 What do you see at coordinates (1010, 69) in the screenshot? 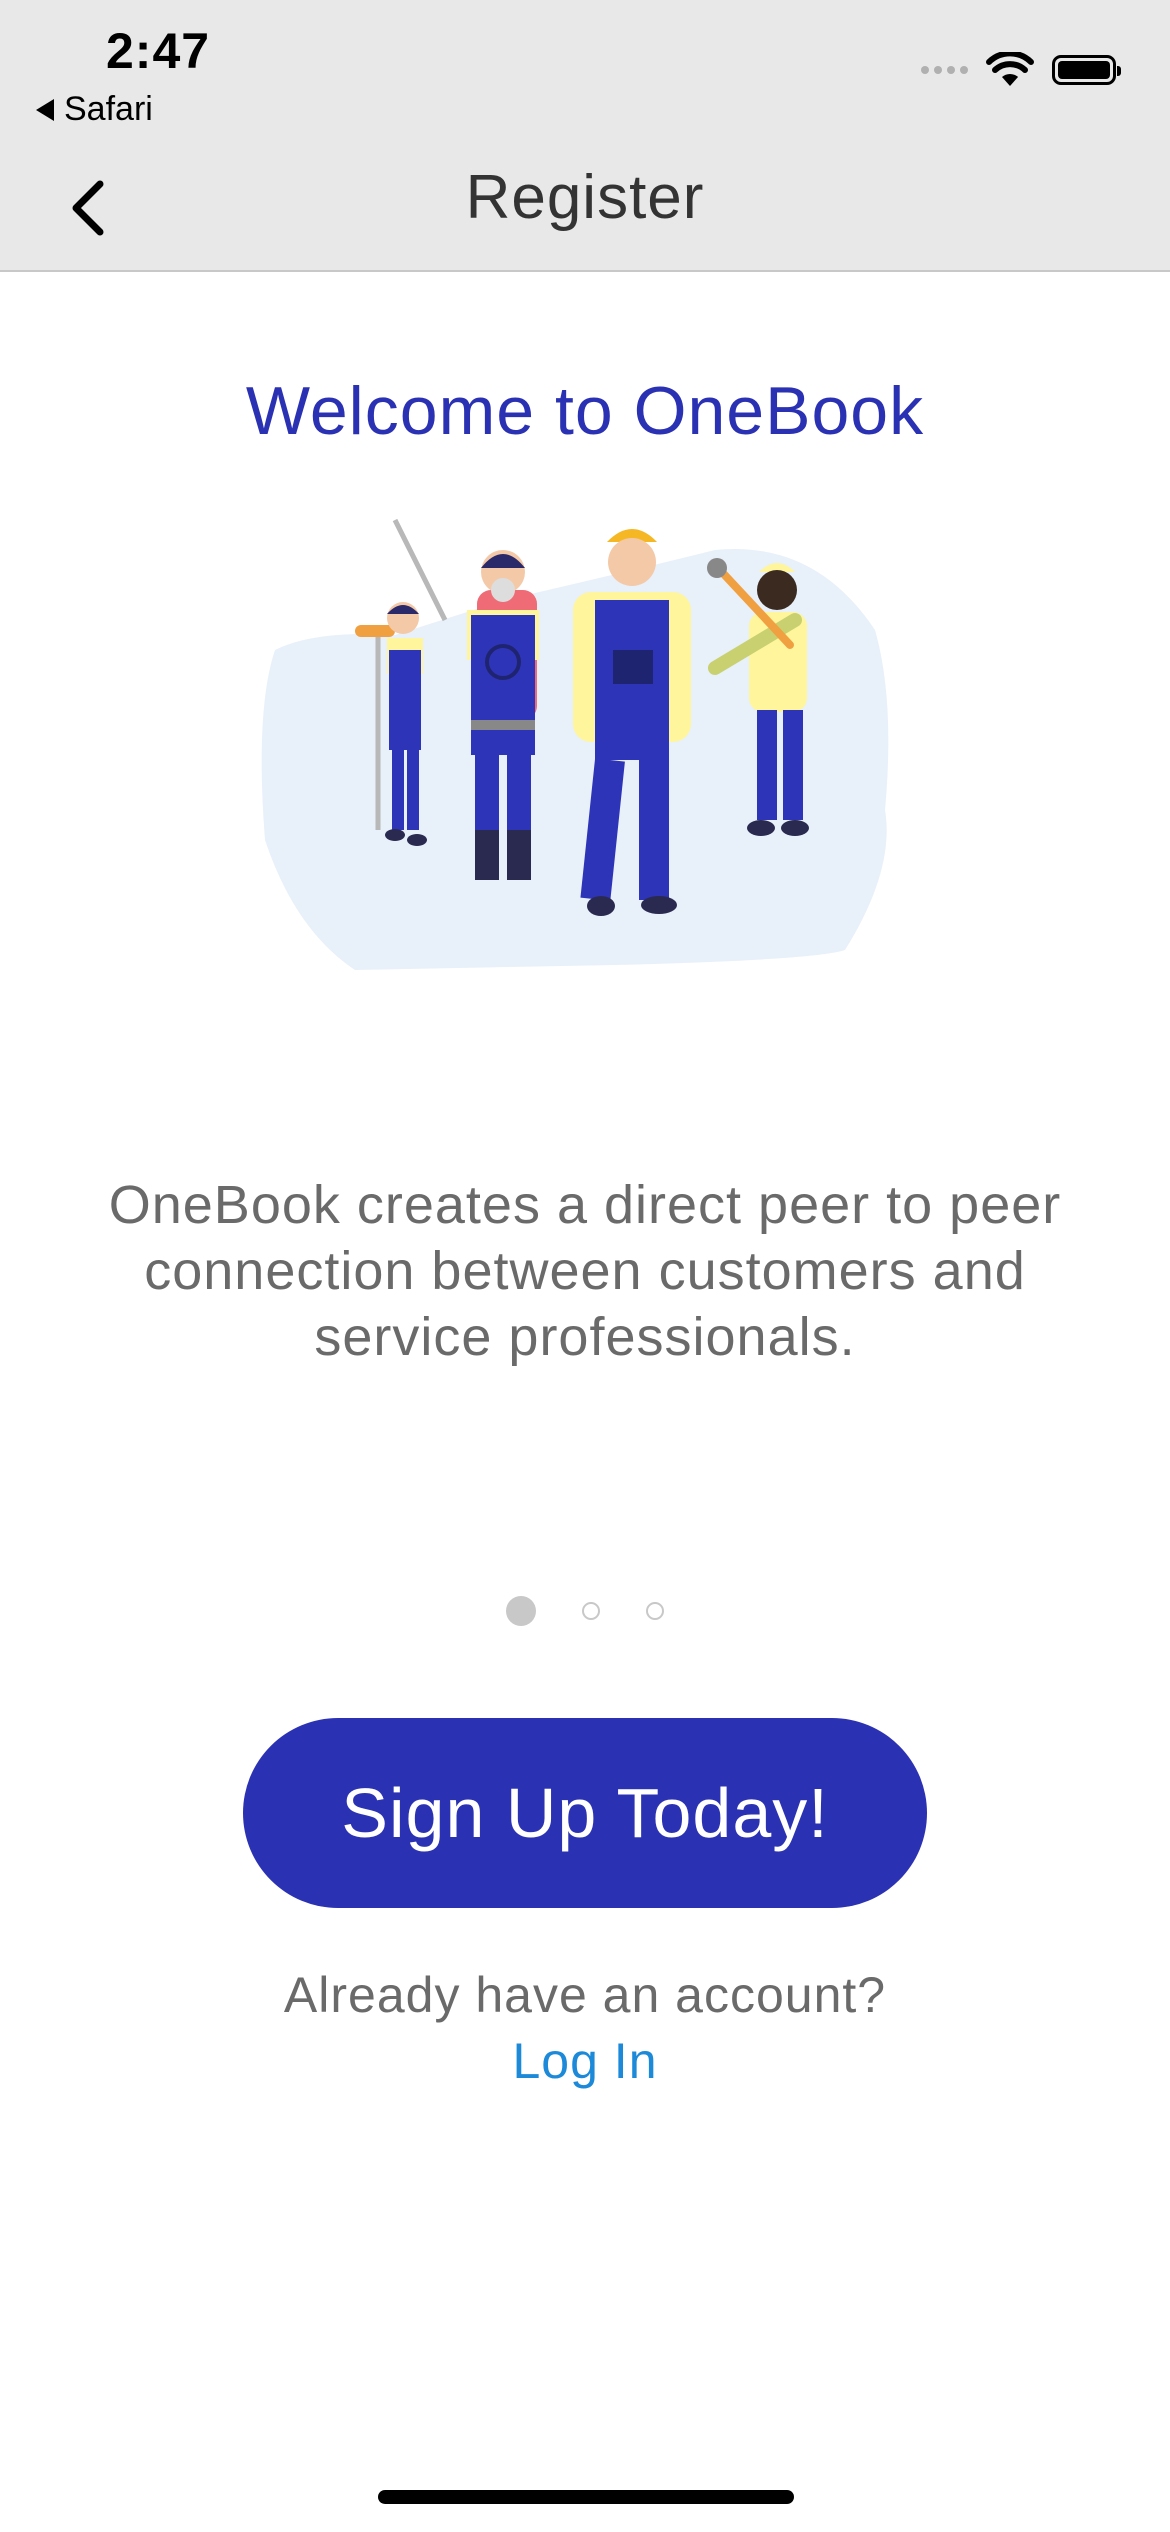
I see `wifi-icon` at bounding box center [1010, 69].